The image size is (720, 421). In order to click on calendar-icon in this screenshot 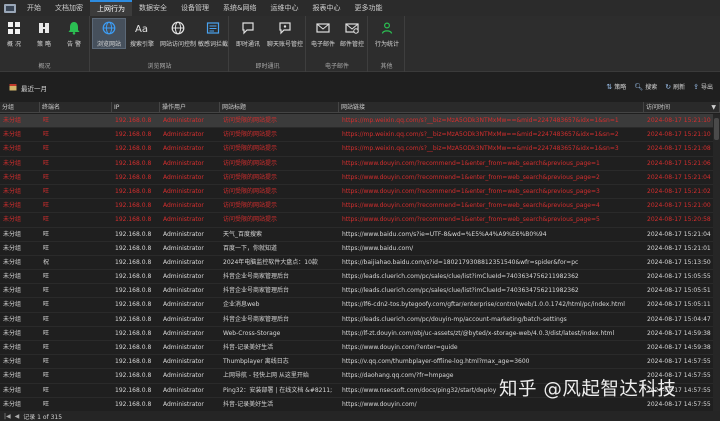, I will do `click(13, 88)`.